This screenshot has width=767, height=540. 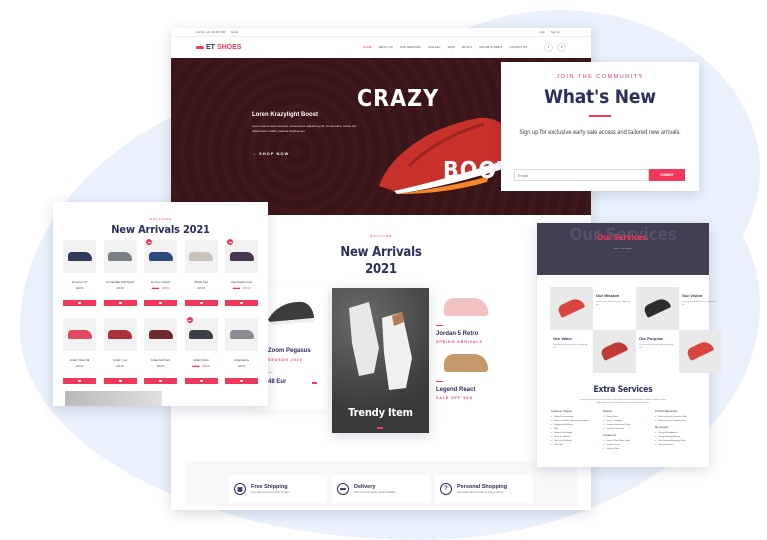 I want to click on product-name: Air Force 1 '07, so click(x=79, y=282).